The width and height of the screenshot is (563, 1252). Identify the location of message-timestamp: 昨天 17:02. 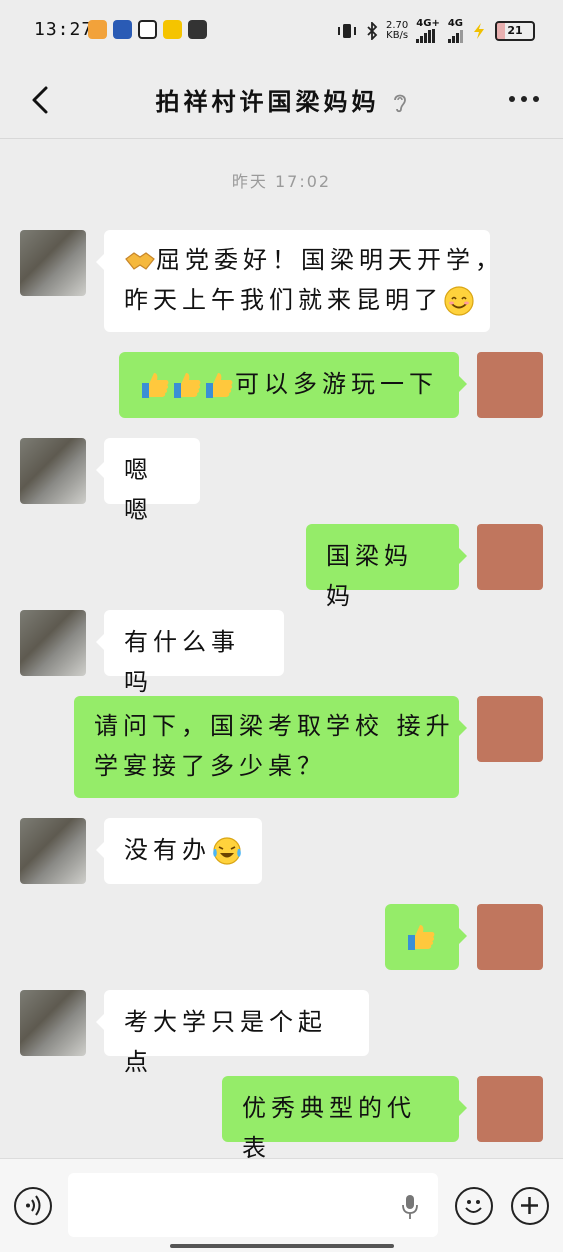
(281, 181).